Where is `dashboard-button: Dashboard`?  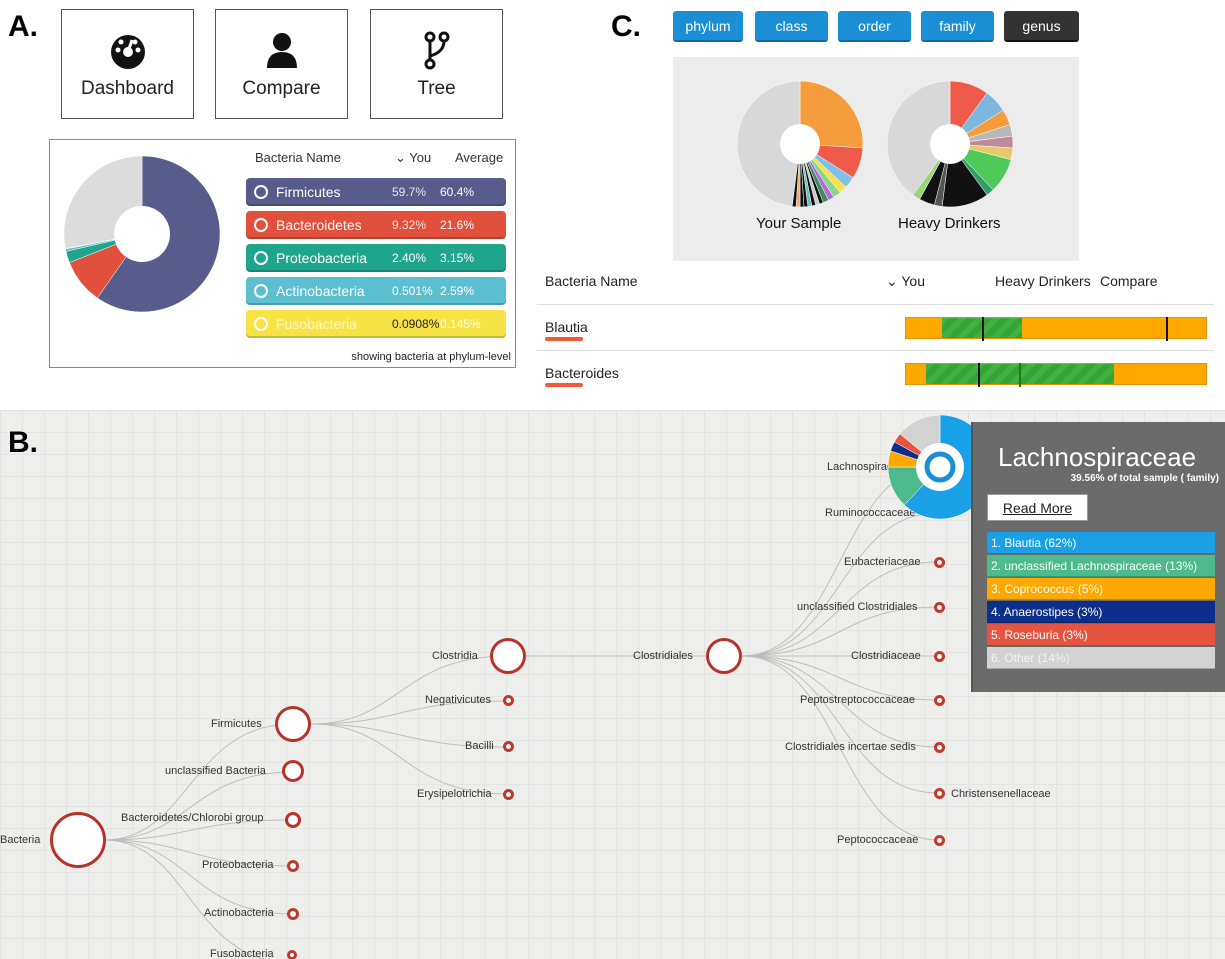
dashboard-button: Dashboard is located at coordinates (127, 64).